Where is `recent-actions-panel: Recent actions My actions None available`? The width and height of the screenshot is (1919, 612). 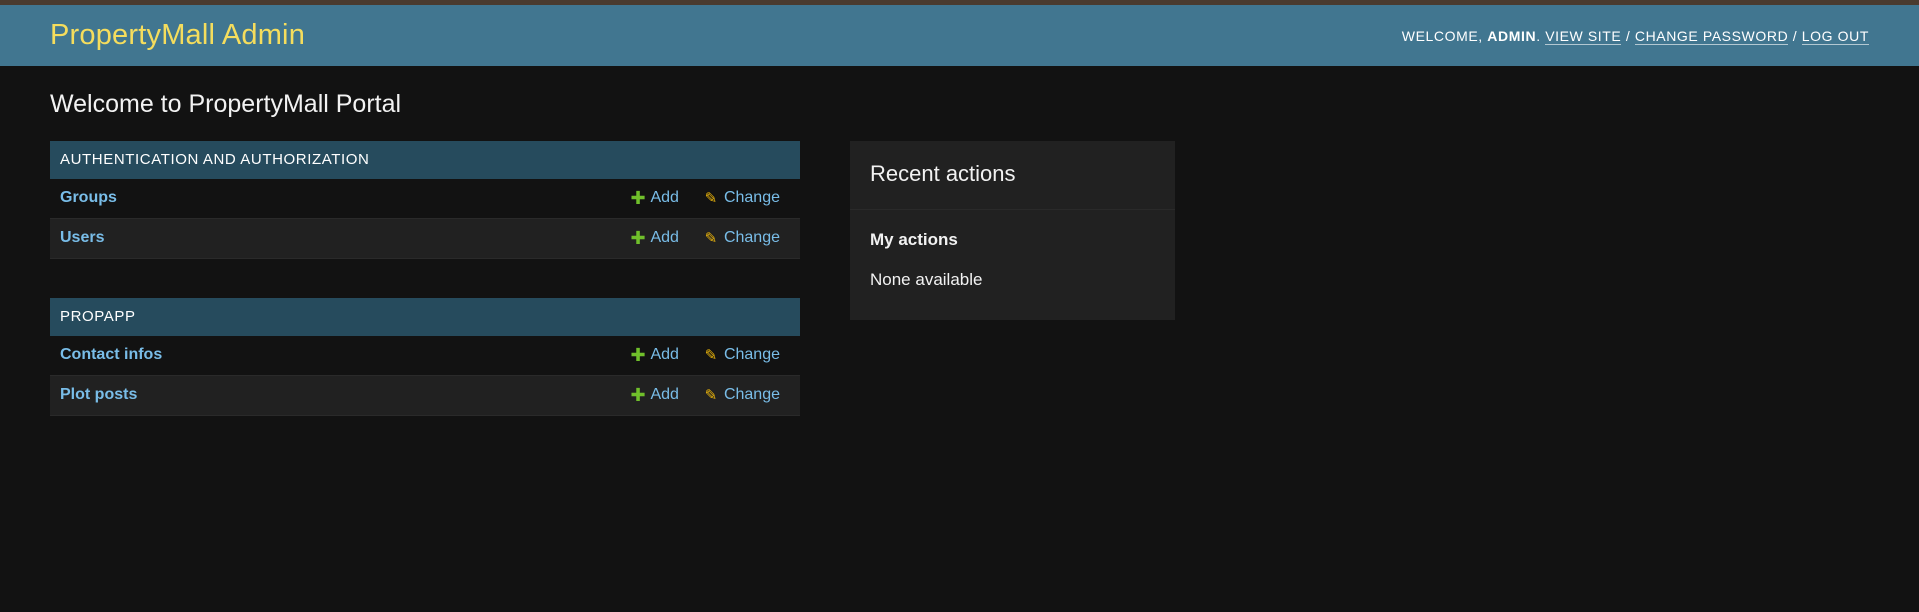 recent-actions-panel: Recent actions My actions None available is located at coordinates (1012, 230).